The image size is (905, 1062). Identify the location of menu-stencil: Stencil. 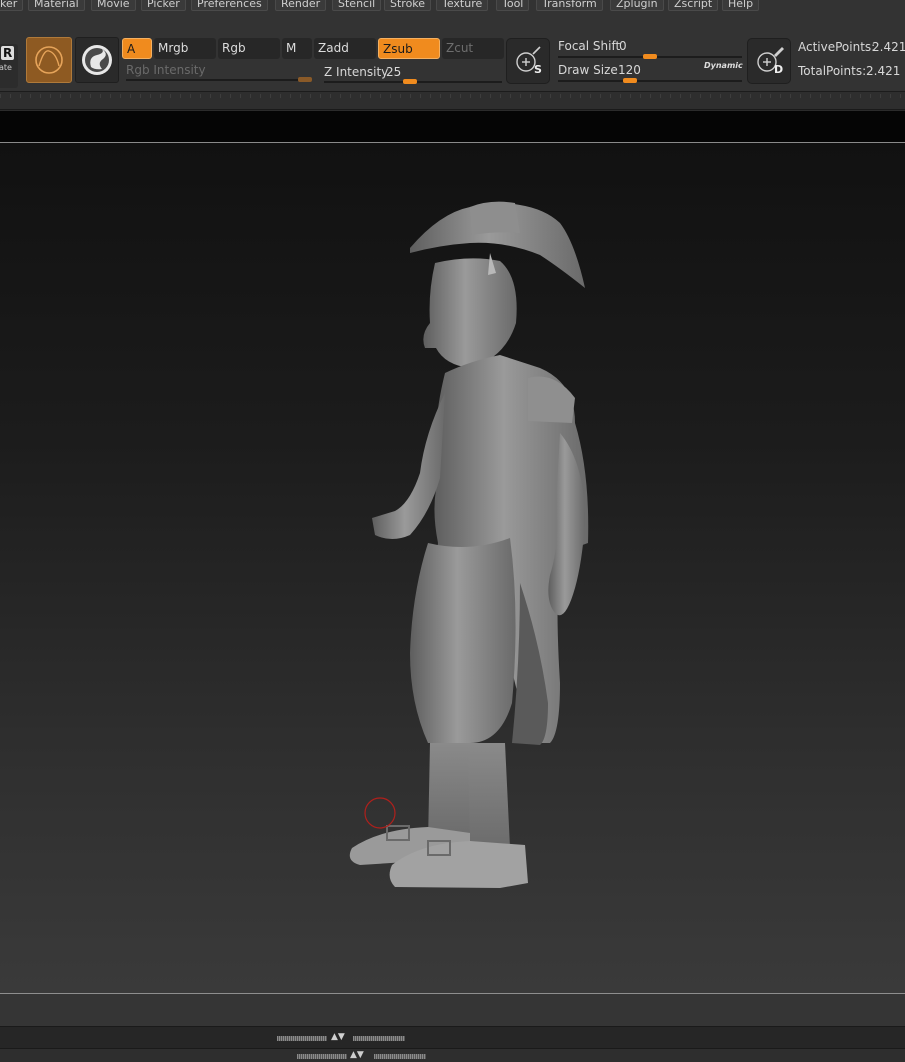
(357, 5).